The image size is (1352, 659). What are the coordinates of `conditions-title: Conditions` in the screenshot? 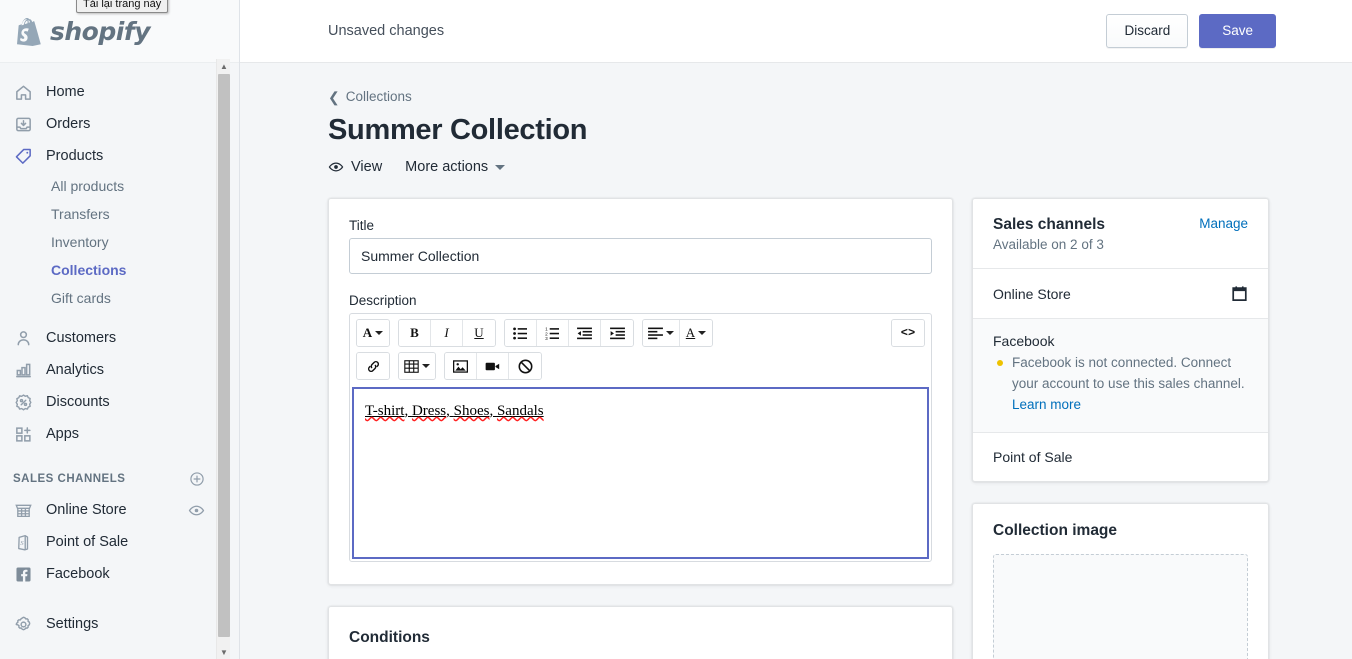 It's located at (389, 637).